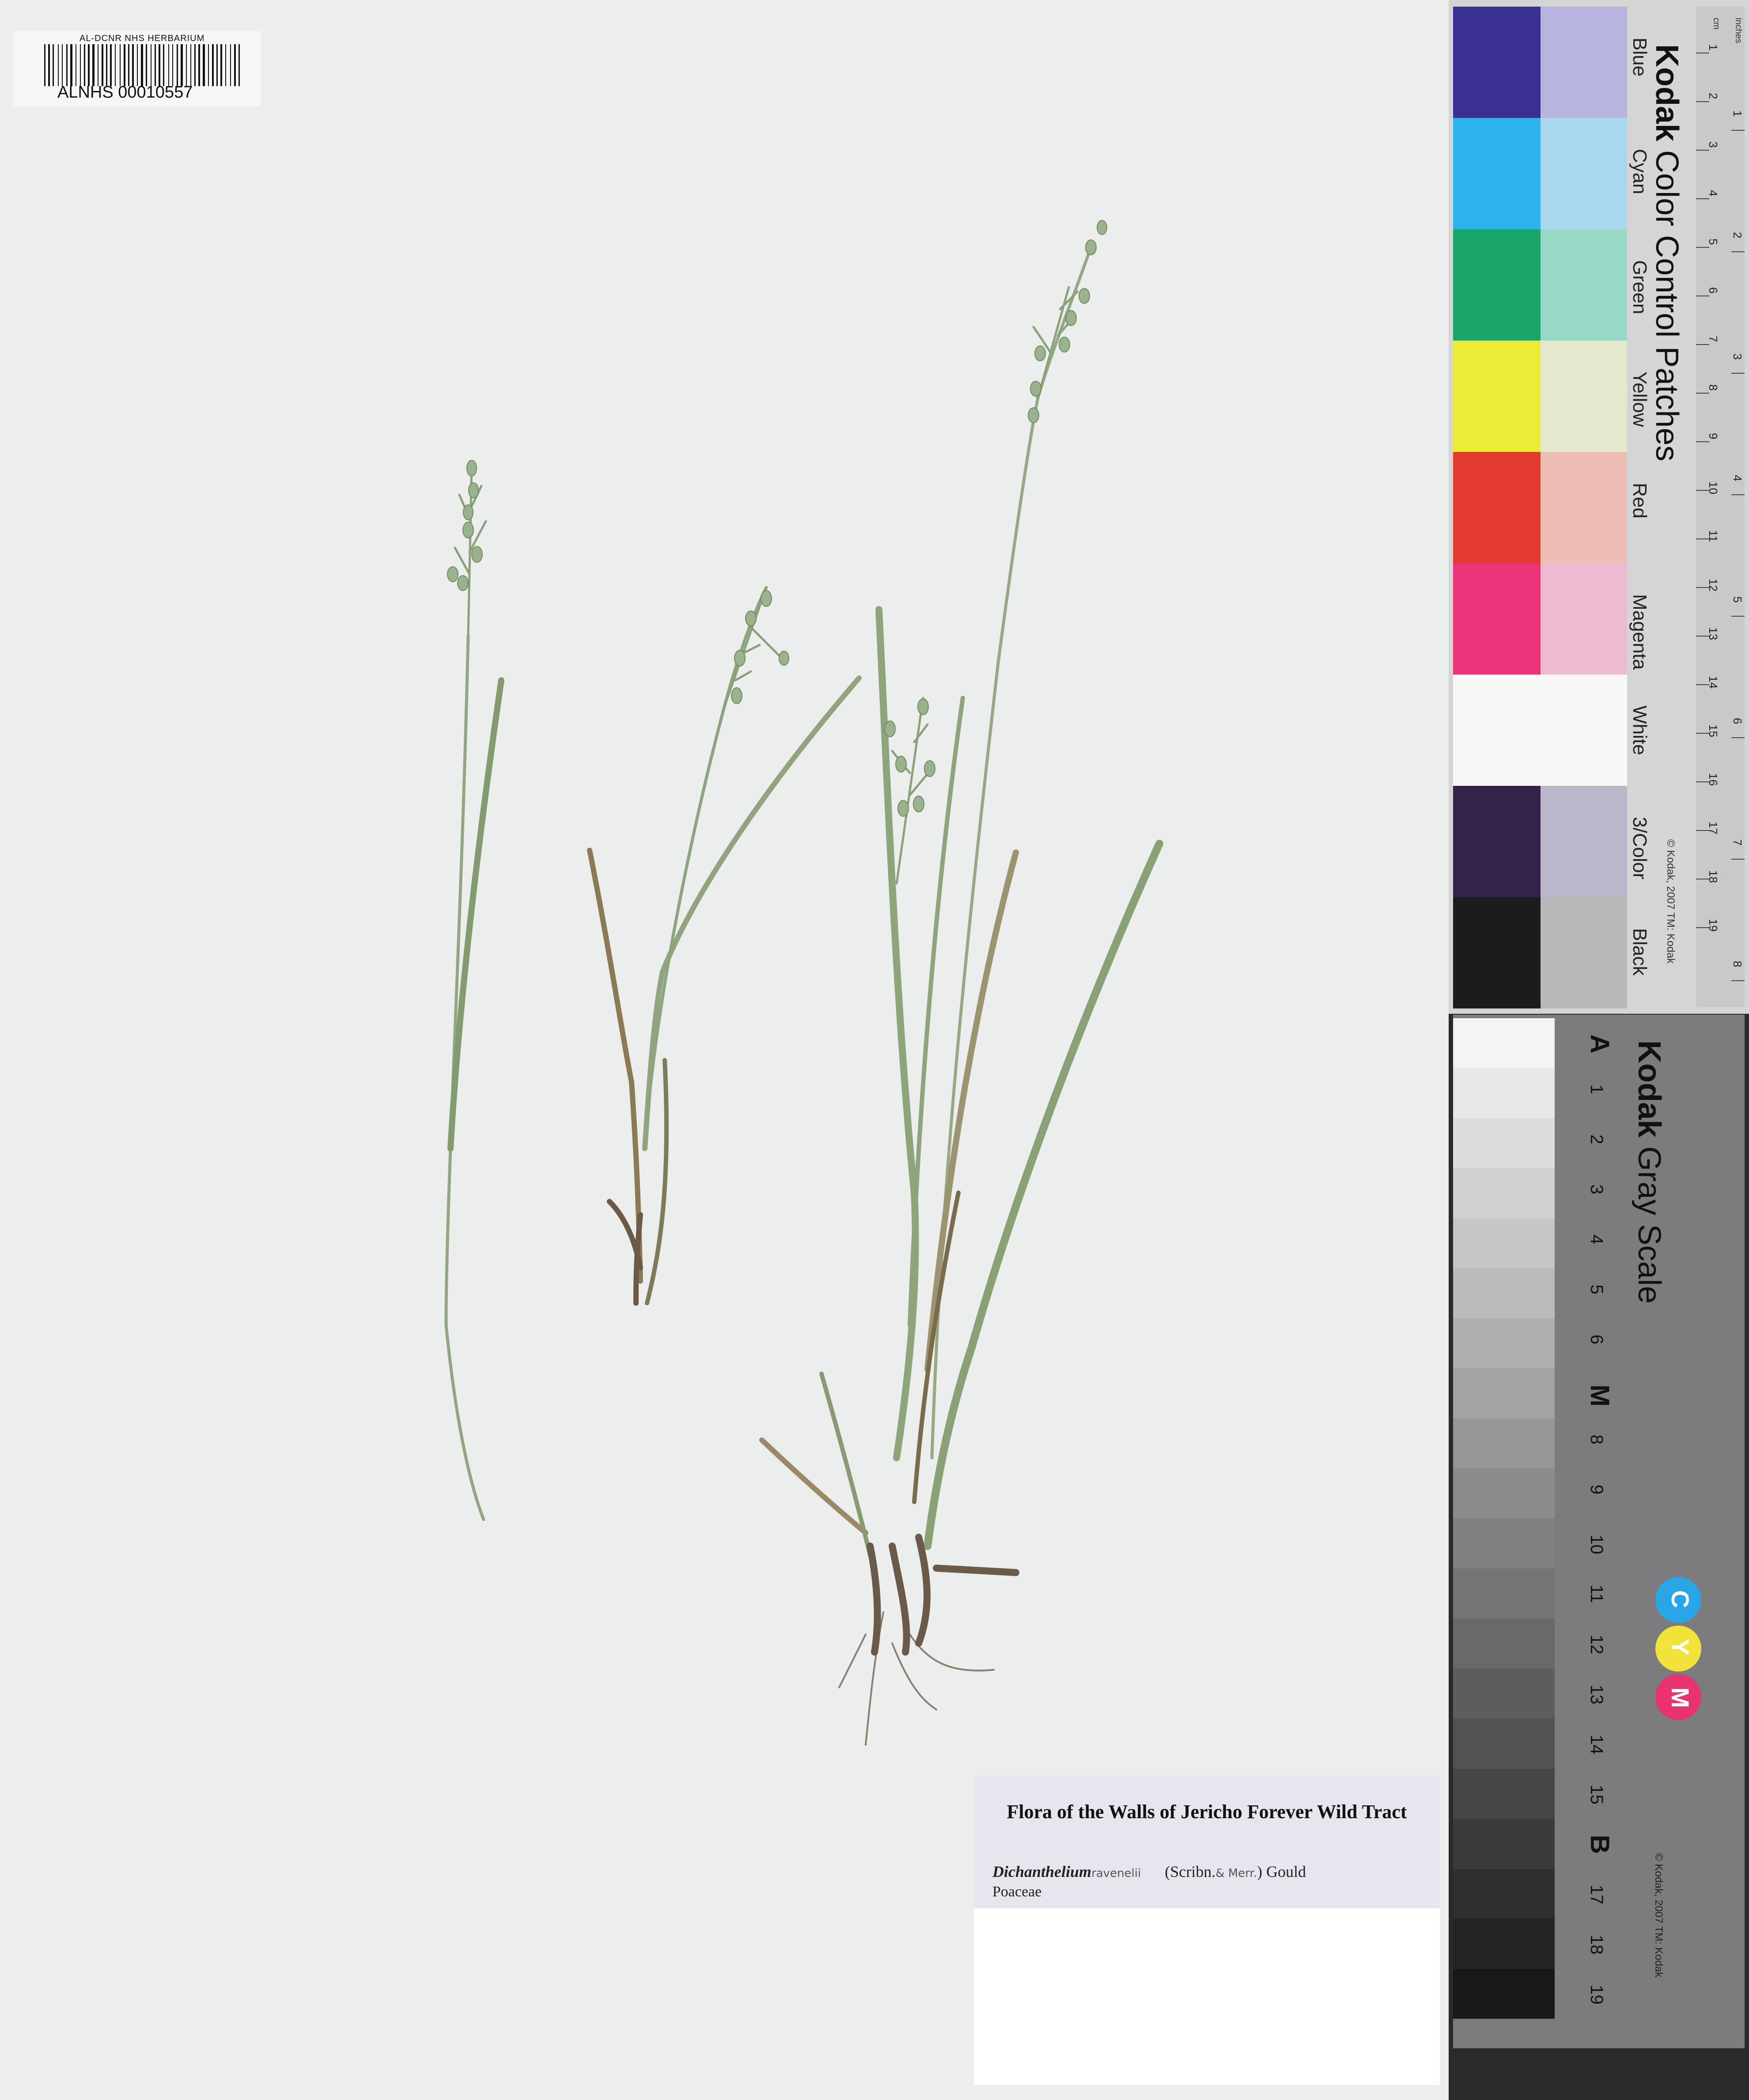 This screenshot has height=2100, width=1749. What do you see at coordinates (1584, 285) in the screenshot?
I see `patch-green-light` at bounding box center [1584, 285].